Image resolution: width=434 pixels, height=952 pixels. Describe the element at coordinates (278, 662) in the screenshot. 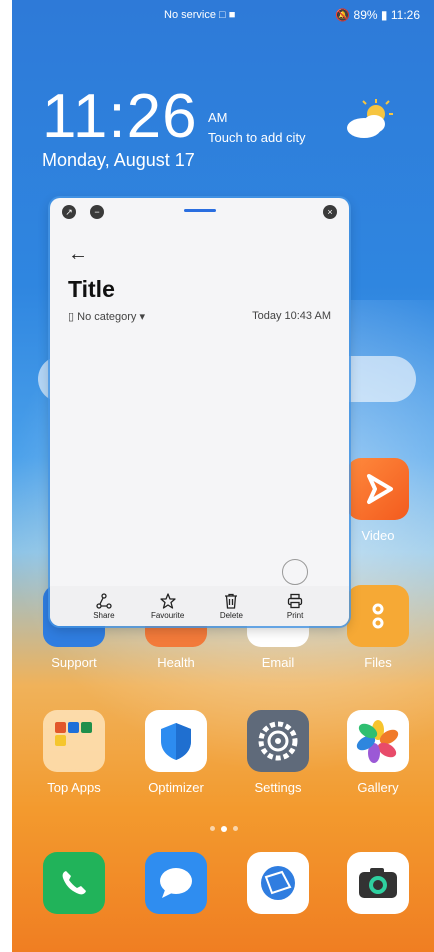

I see `email-label: Email` at that location.